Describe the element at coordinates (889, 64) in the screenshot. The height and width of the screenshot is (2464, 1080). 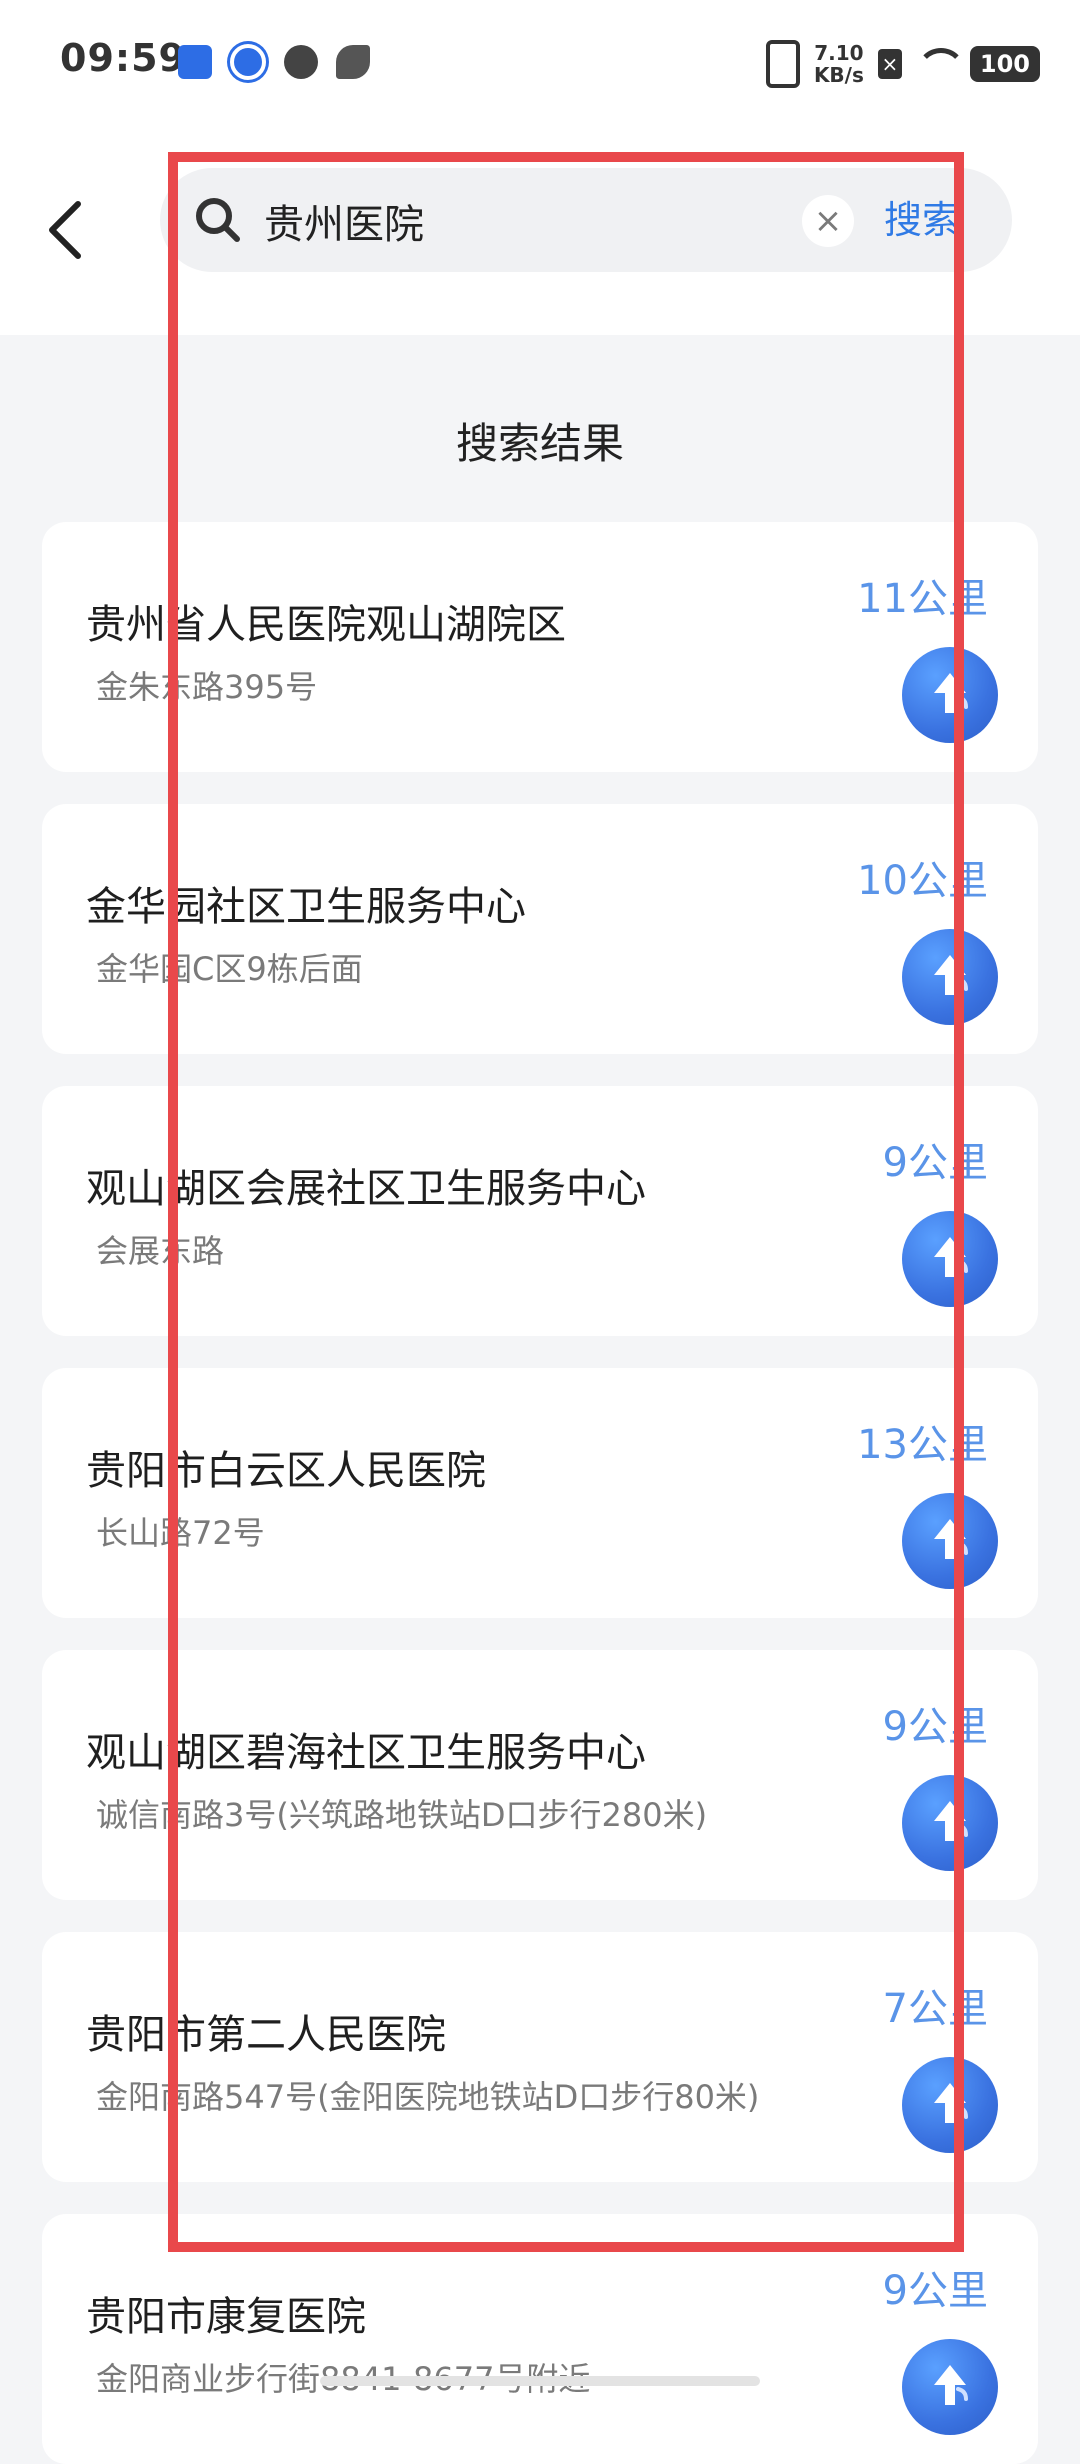
I see `sim-off-icon: ×` at that location.